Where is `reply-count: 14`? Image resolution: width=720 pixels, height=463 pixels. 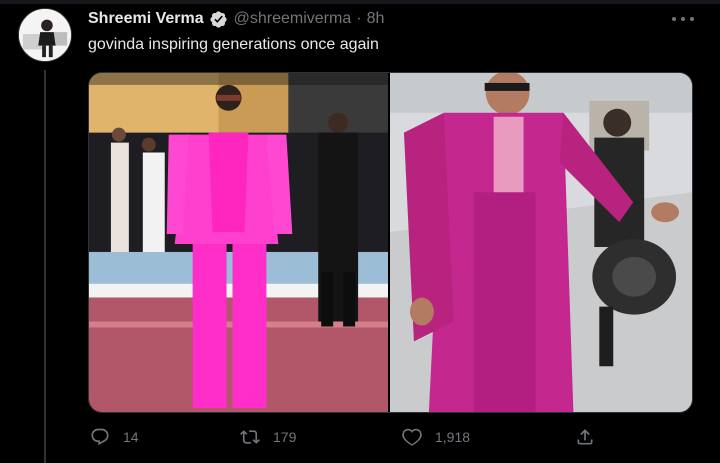 reply-count: 14 is located at coordinates (131, 437).